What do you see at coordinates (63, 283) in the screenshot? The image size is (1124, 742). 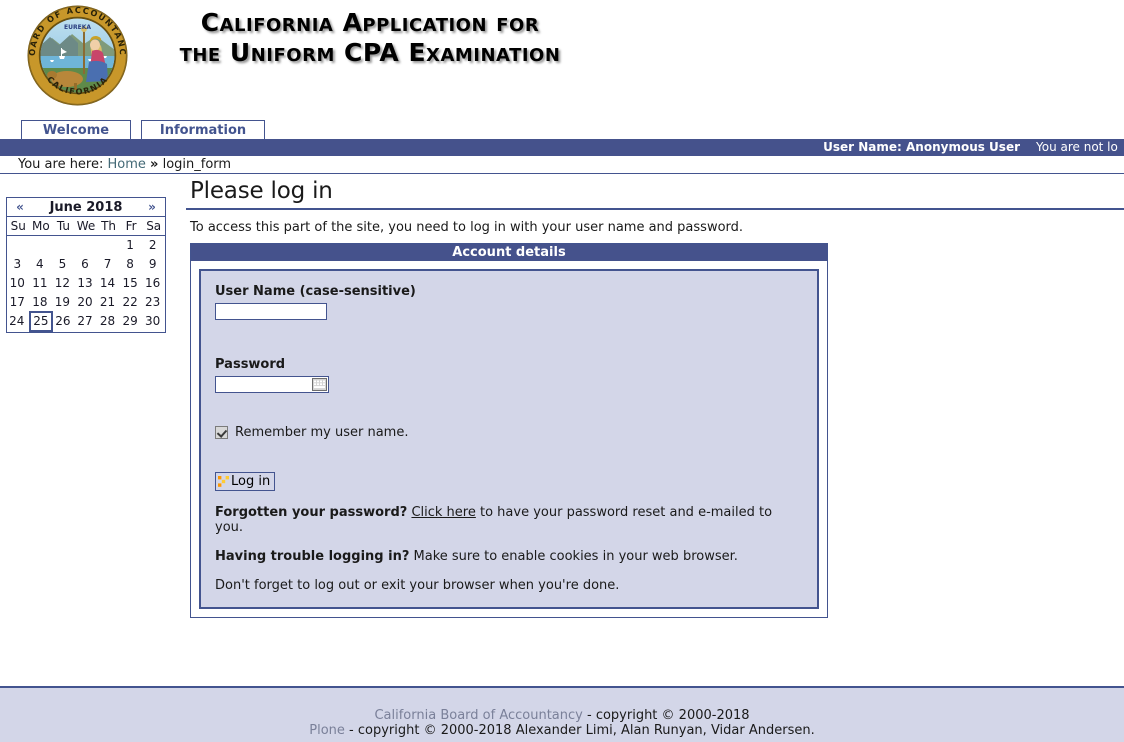 I see `calendar-day: 12` at bounding box center [63, 283].